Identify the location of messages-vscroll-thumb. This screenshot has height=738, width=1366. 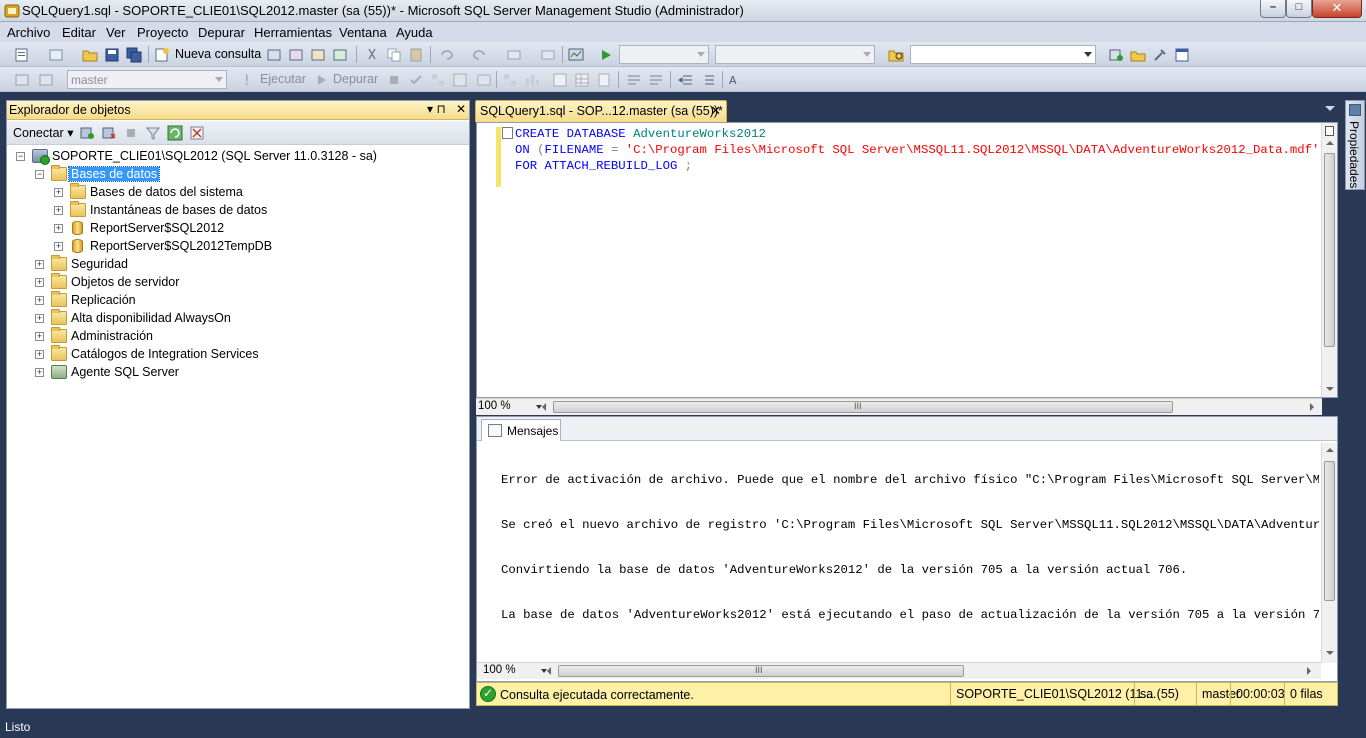
(1329, 531).